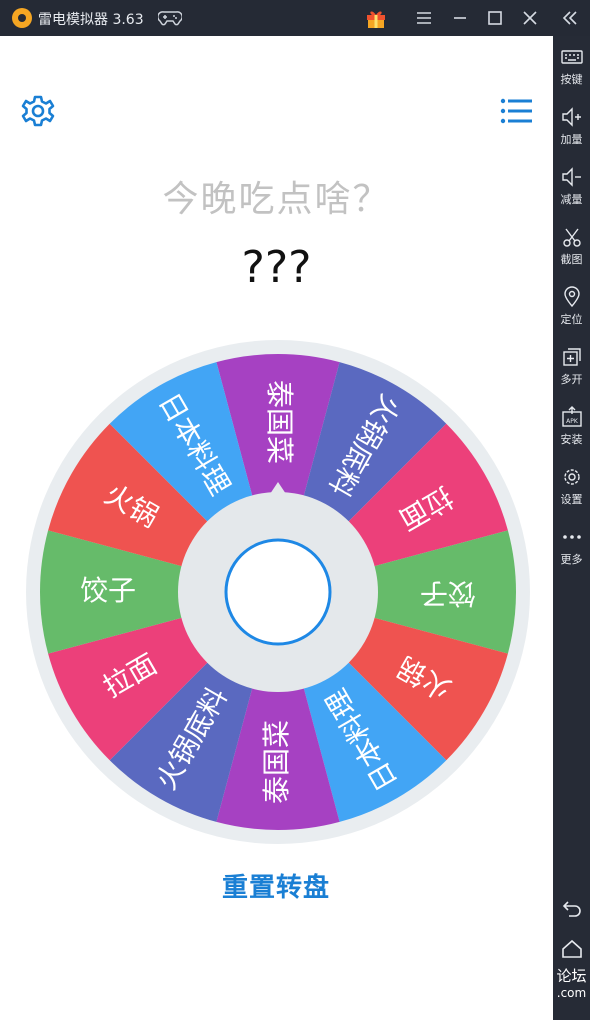 Image resolution: width=590 pixels, height=1020 pixels. Describe the element at coordinates (571, 537) in the screenshot. I see `more-icon` at that location.